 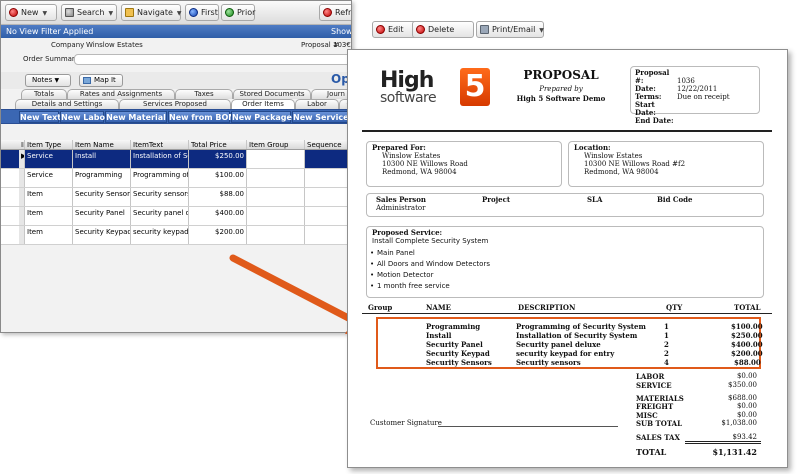 I want to click on order-summary-row: Order Summary, so click(x=176, y=59).